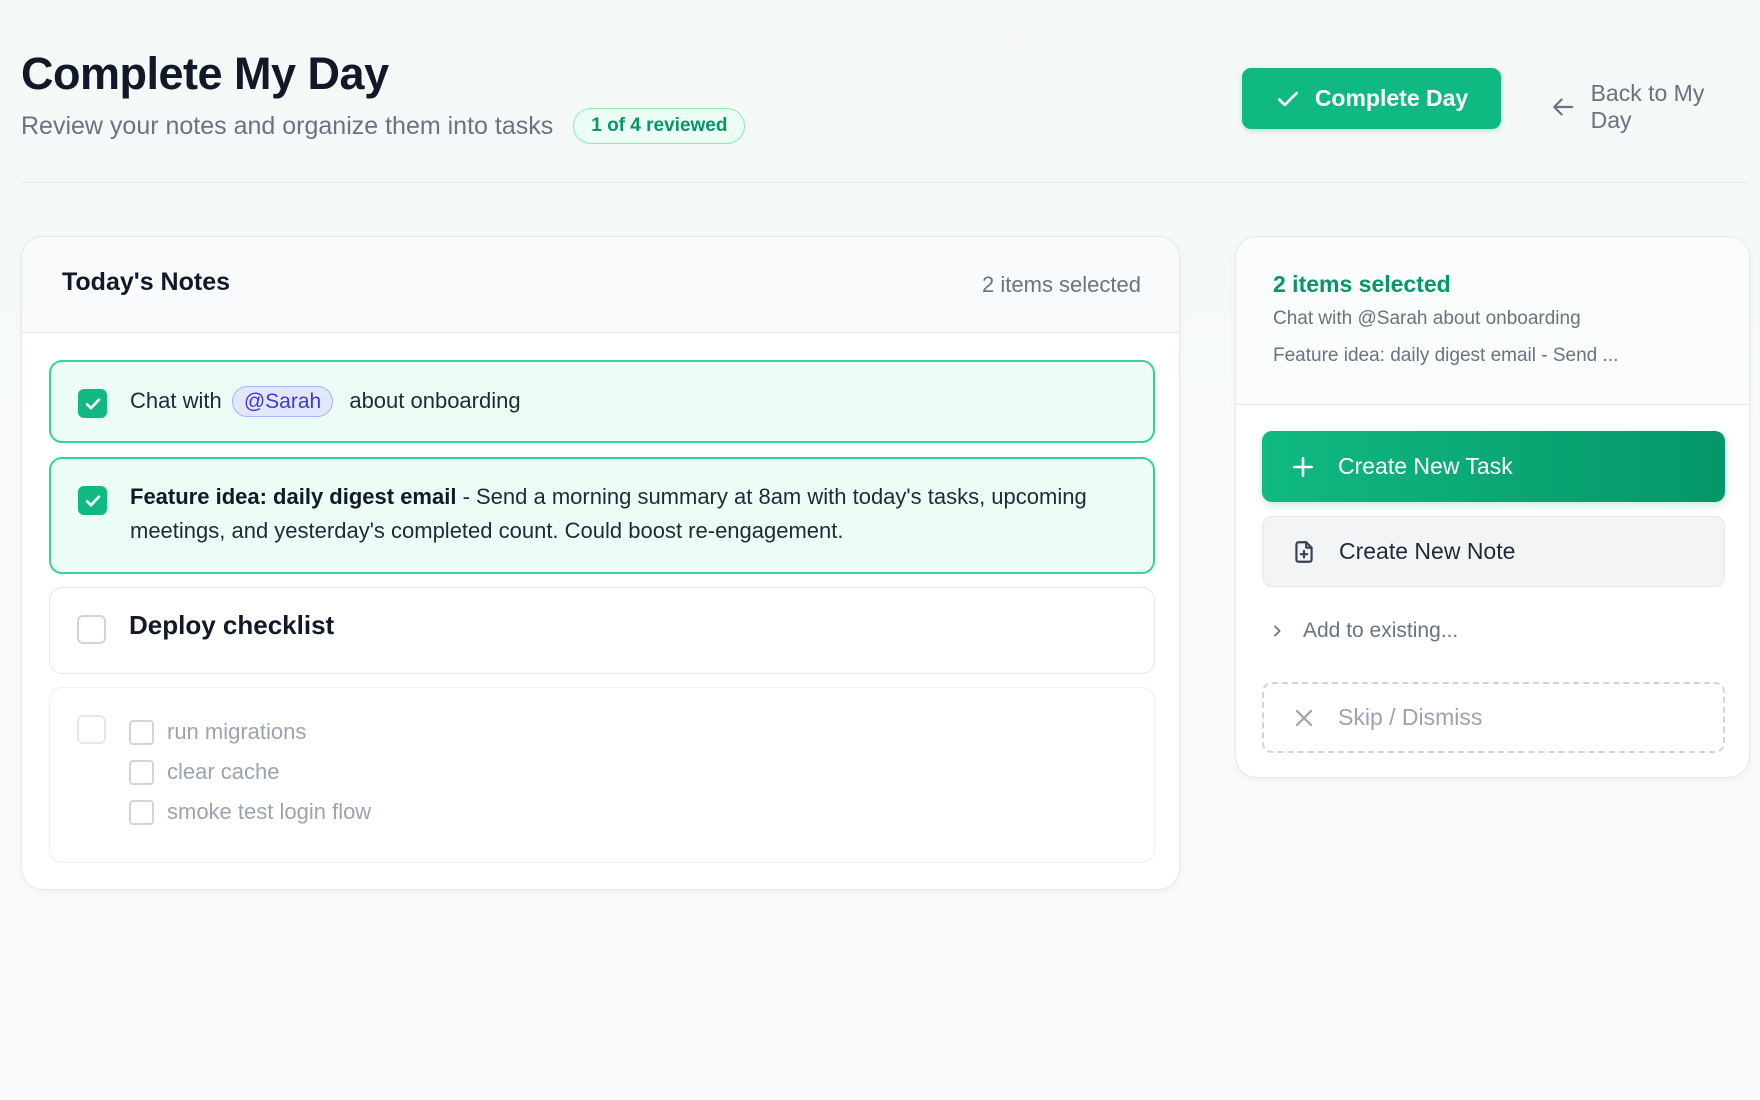 This screenshot has height=1100, width=1760. Describe the element at coordinates (1493, 717) in the screenshot. I see `skip-dismiss-button: Skip / Dismiss` at that location.